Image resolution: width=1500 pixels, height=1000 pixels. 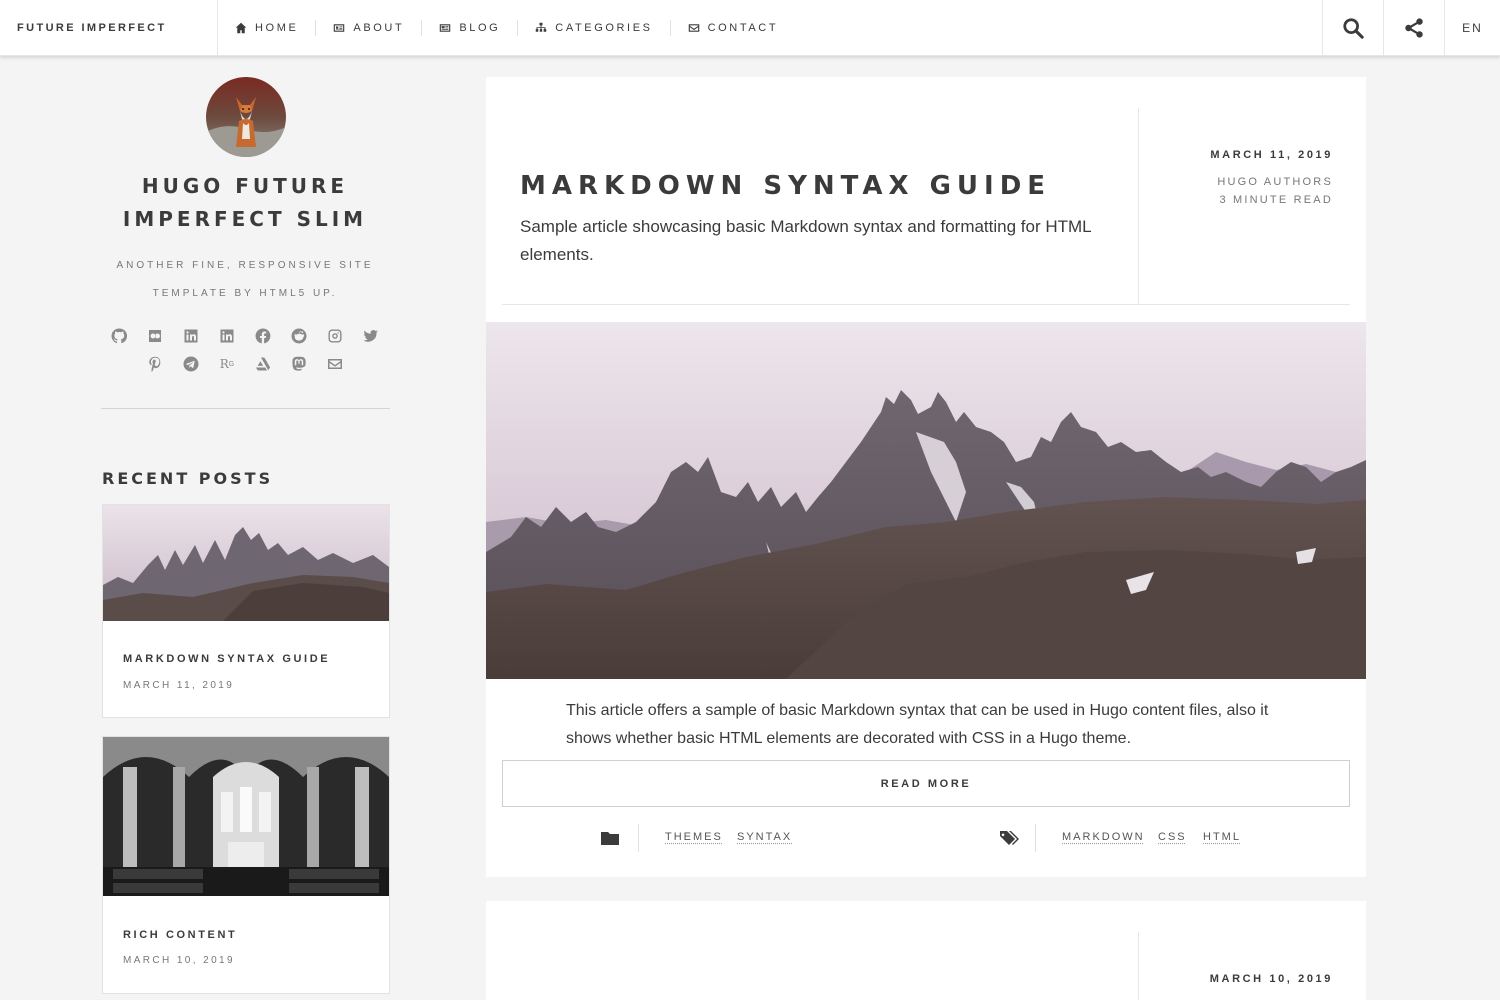 What do you see at coordinates (180, 935) in the screenshot?
I see `recent-post-title: RICH CONTENT` at bounding box center [180, 935].